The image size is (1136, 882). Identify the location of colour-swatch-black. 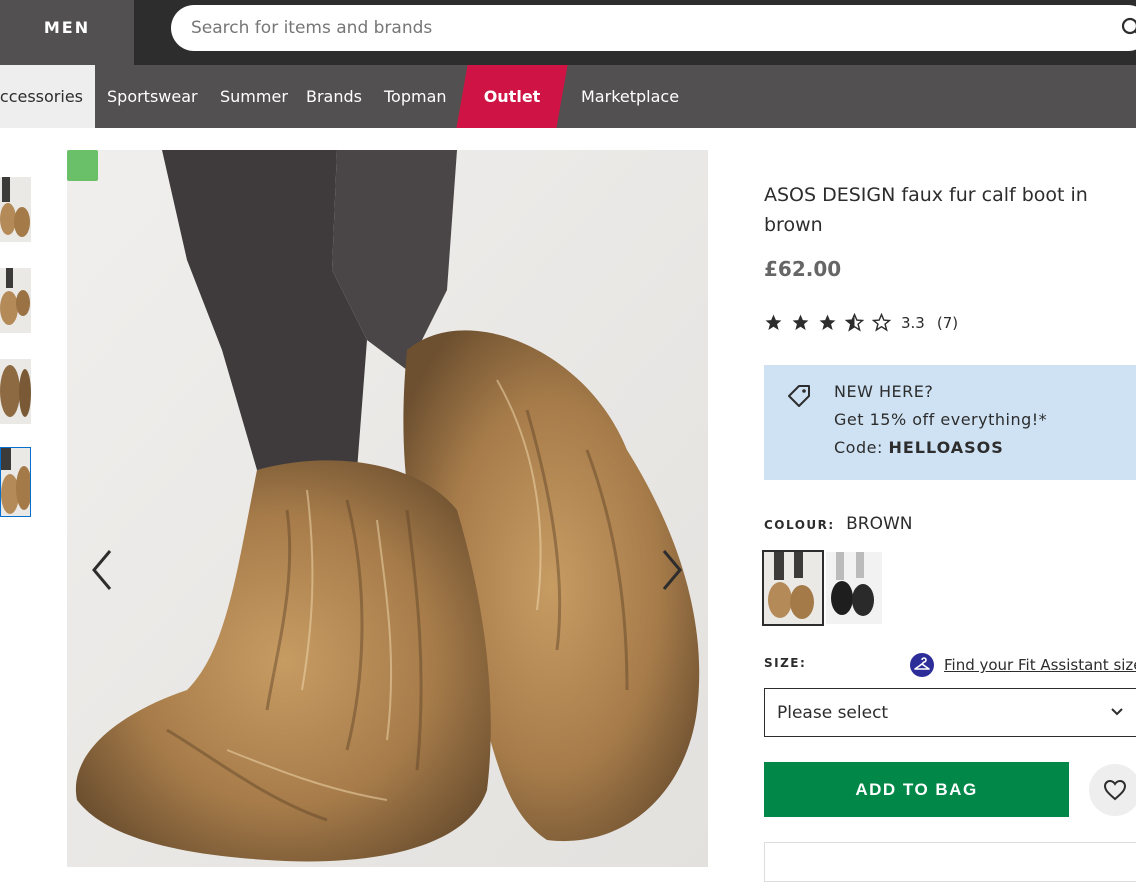
(854, 588).